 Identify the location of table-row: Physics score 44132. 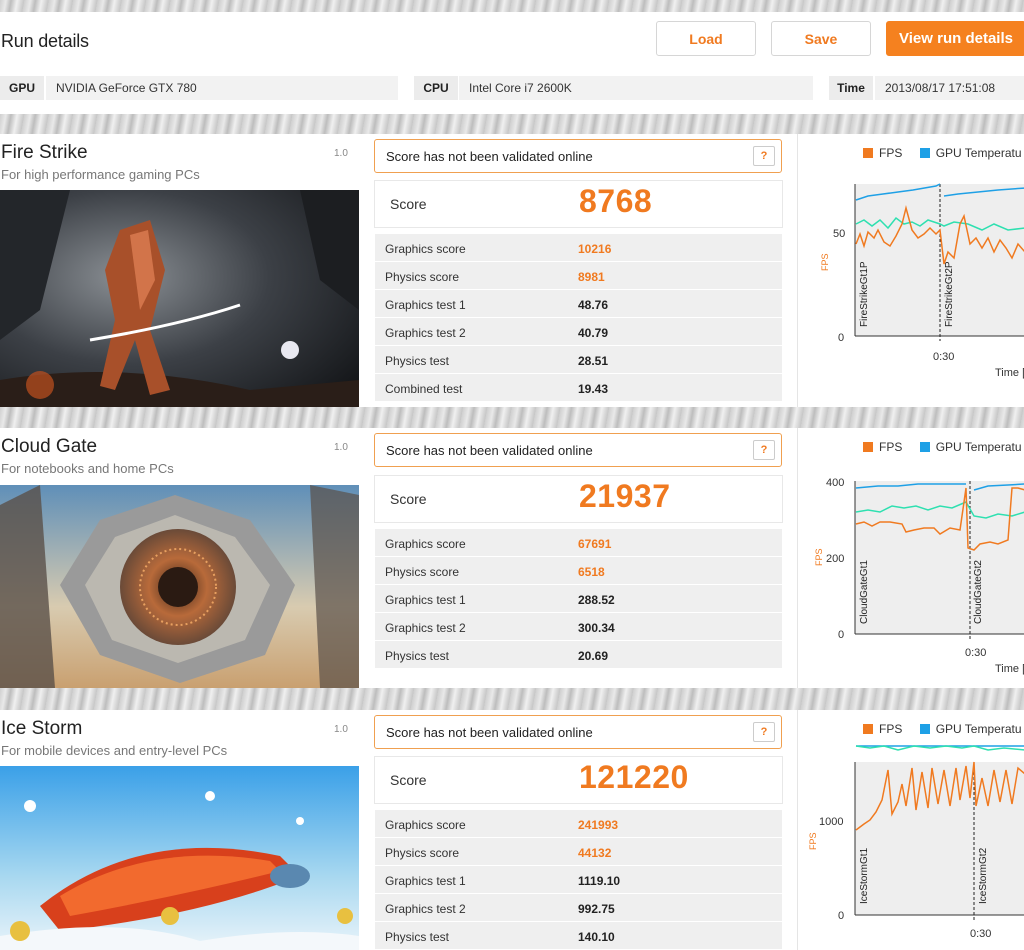
(578, 852).